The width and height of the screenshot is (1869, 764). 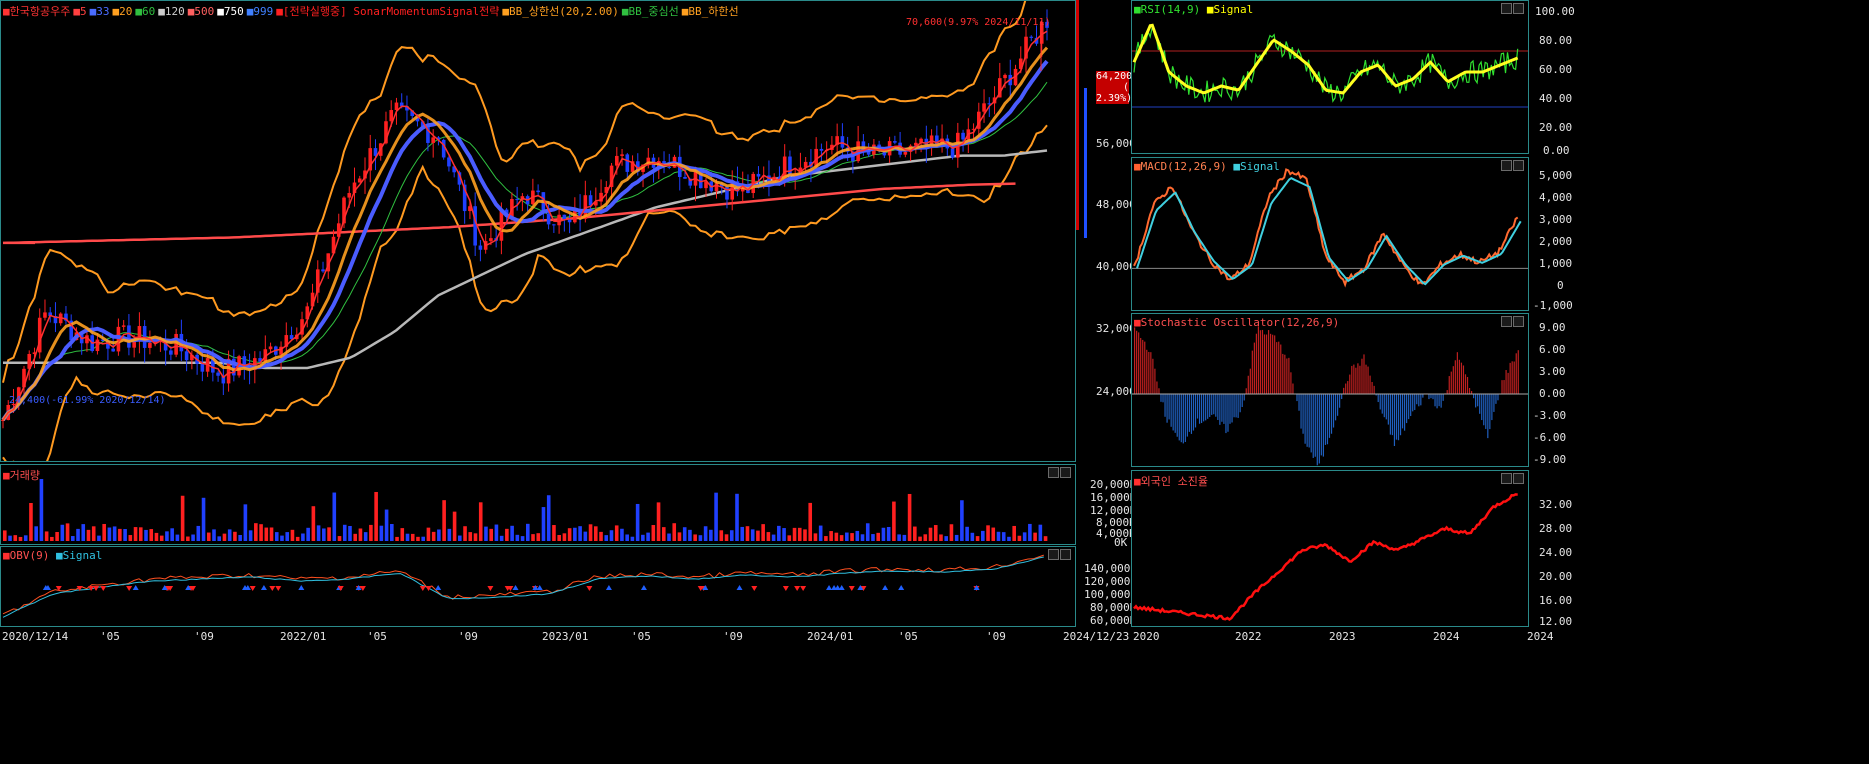 What do you see at coordinates (1330, 77) in the screenshot?
I see `rsi-panel: ■RSI(14,9) ■Signal` at bounding box center [1330, 77].